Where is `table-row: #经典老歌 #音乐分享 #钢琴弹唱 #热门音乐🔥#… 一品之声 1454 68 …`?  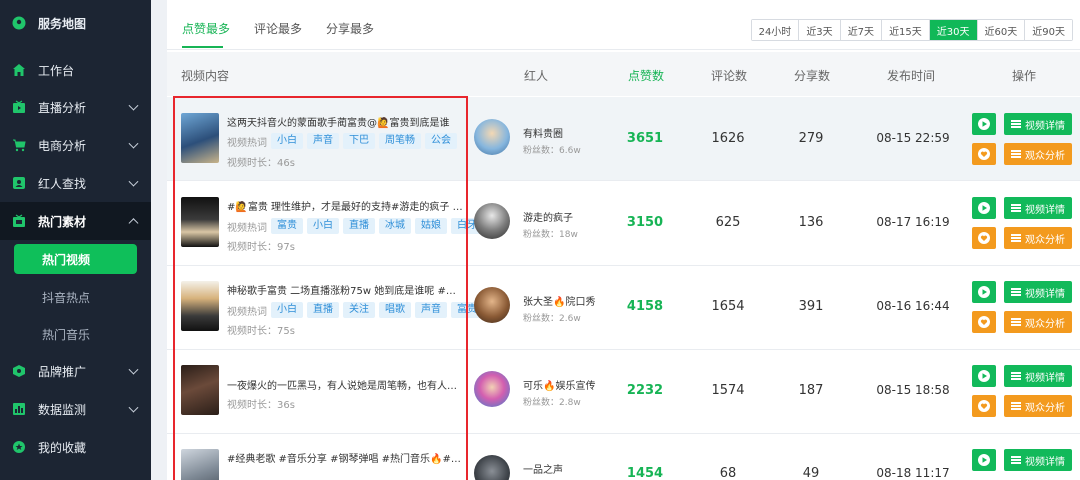
table-row: #经典老歌 #音乐分享 #钢琴弹唱 #热门音乐🔥#… 一品之声 1454 68 … is located at coordinates (623, 457).